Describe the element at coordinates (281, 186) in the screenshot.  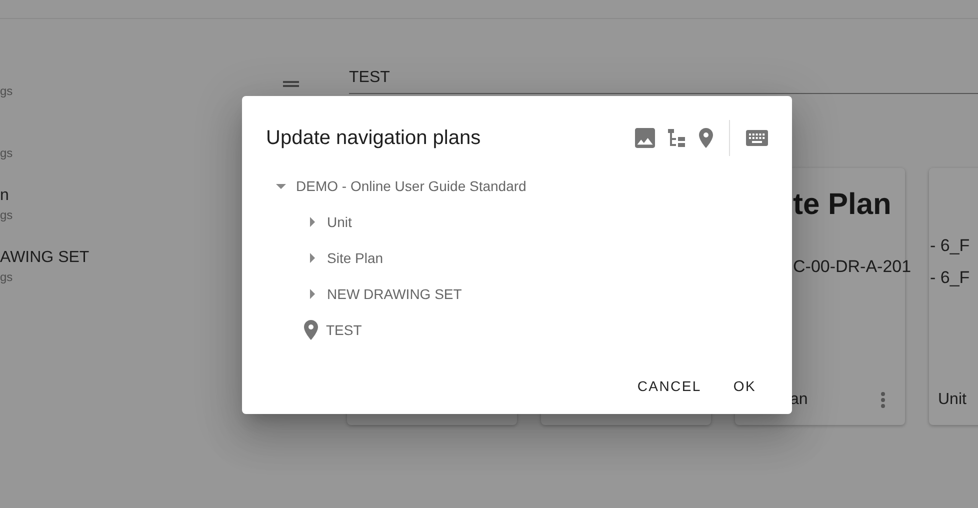
I see `caret-down-icon` at that location.